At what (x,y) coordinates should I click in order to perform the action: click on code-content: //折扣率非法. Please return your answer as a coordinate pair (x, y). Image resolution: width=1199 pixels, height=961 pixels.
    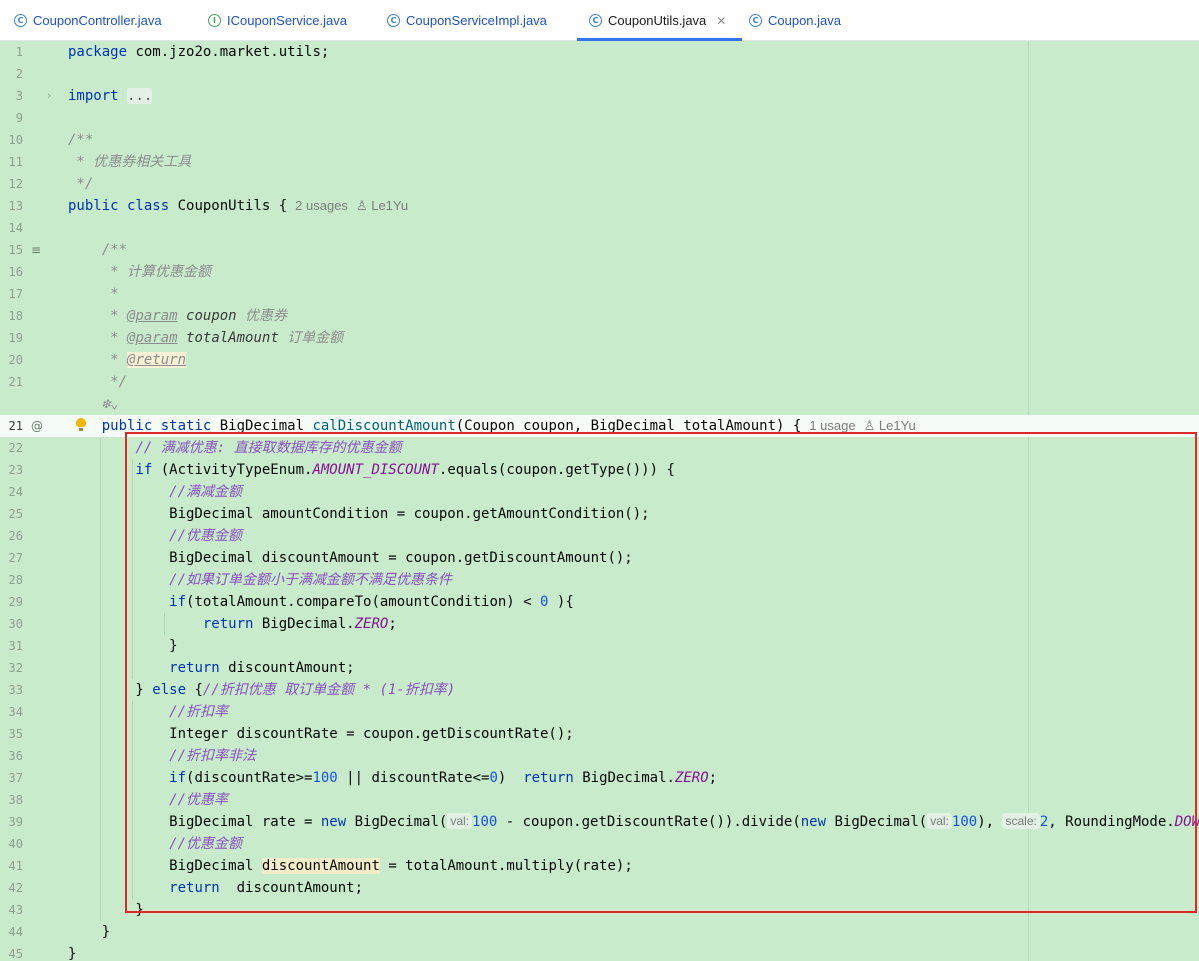
    Looking at the image, I should click on (162, 756).